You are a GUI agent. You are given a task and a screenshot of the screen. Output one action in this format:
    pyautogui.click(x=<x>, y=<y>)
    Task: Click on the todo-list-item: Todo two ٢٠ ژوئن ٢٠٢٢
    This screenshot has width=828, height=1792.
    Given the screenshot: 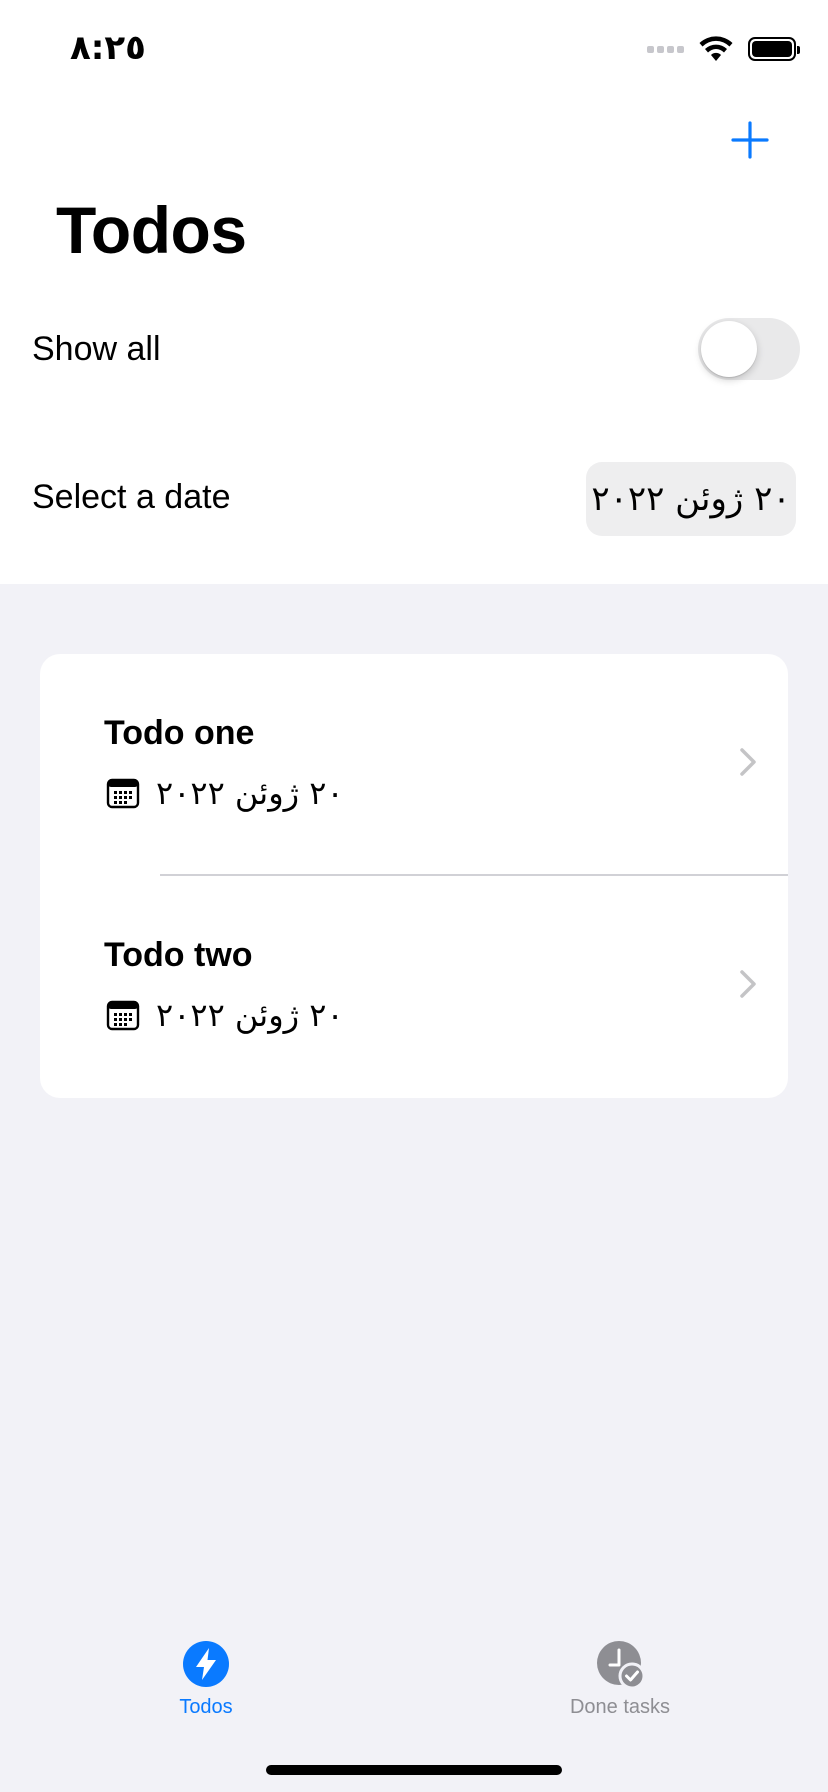 What is the action you would take?
    pyautogui.click(x=414, y=987)
    